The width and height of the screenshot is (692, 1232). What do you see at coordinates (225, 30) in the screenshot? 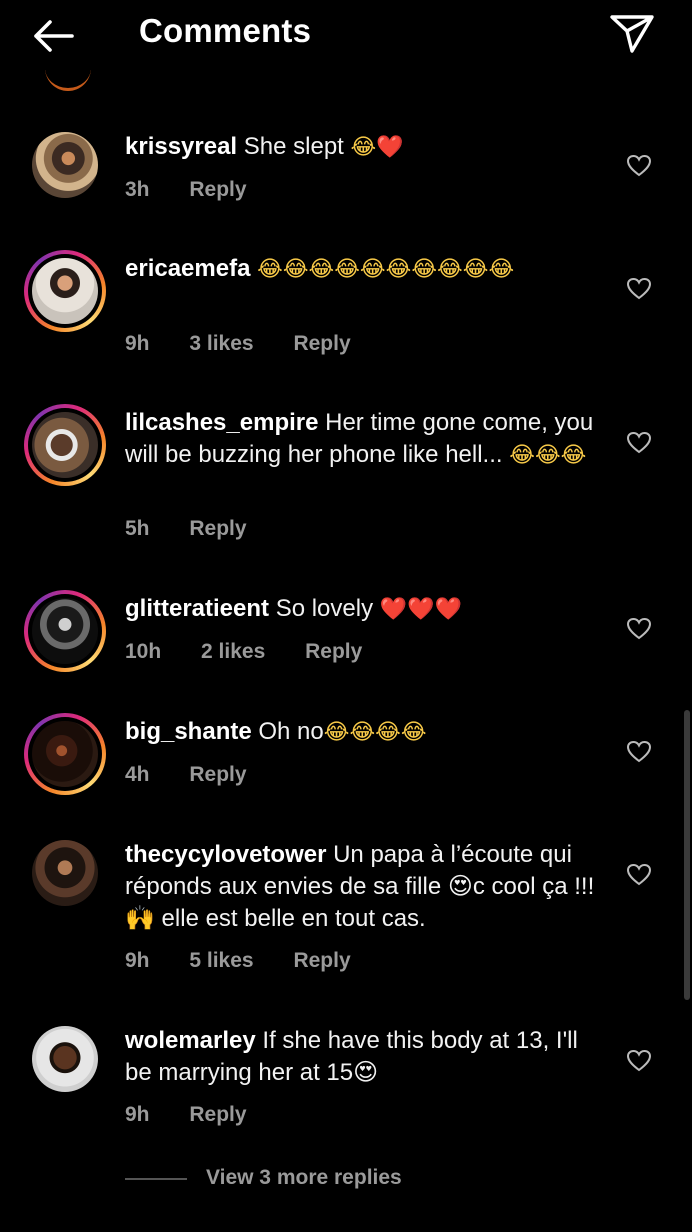
I see `page-title: Comments` at bounding box center [225, 30].